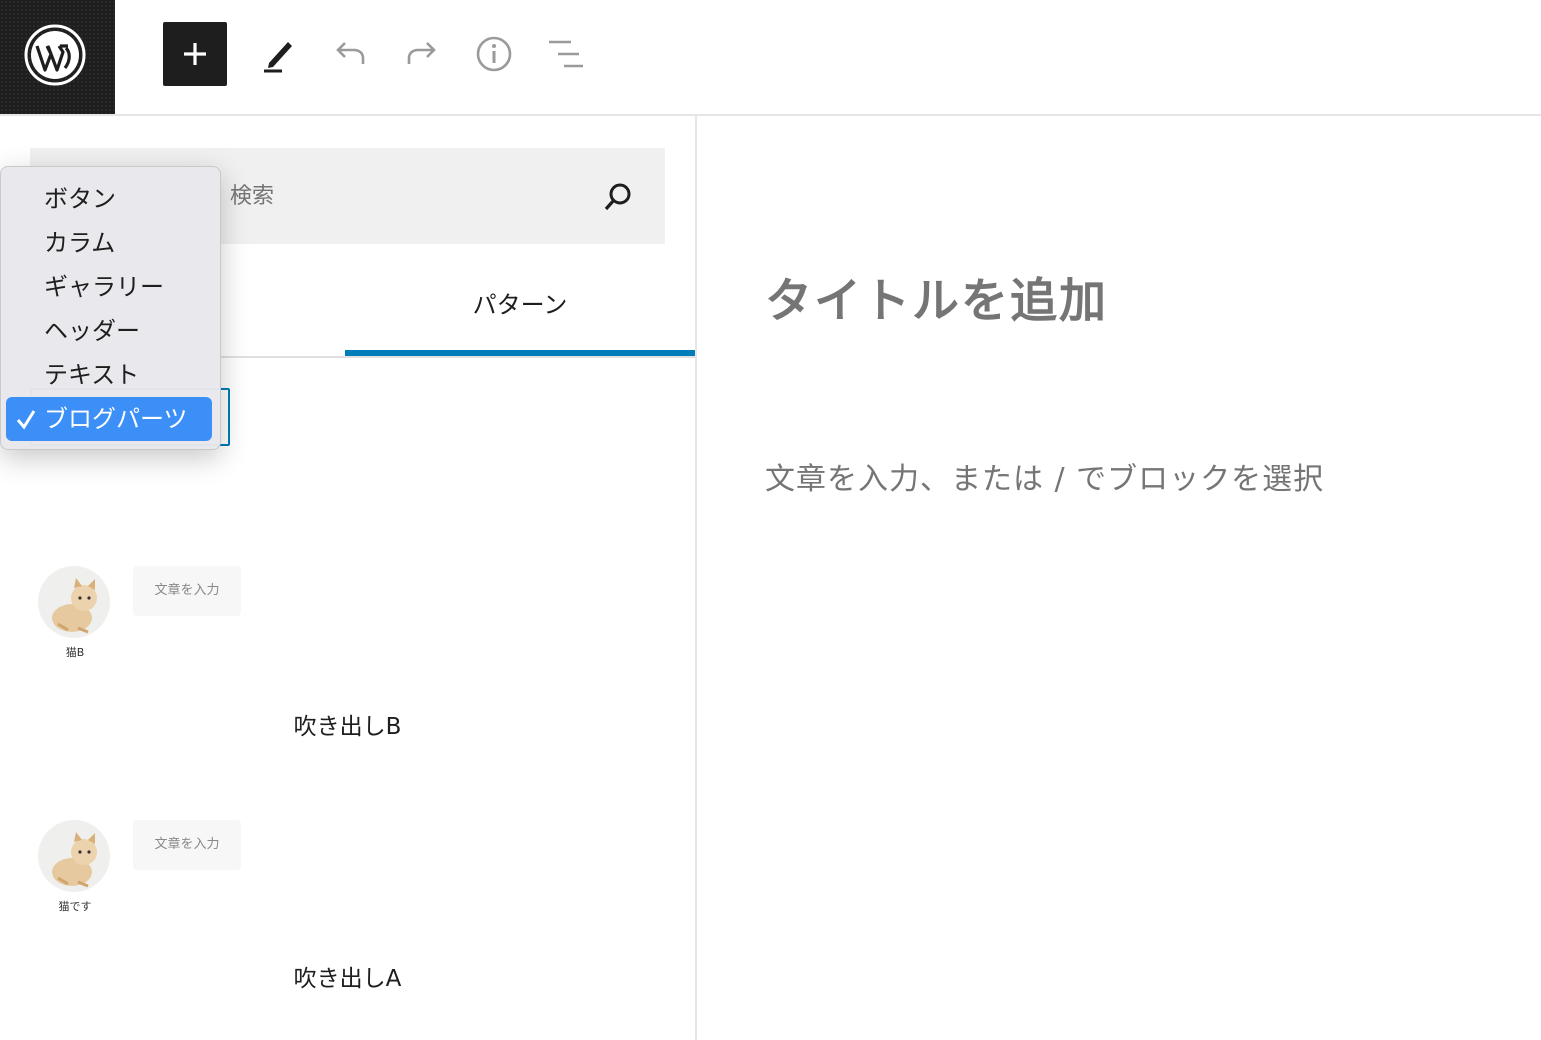  Describe the element at coordinates (1044, 476) in the screenshot. I see `default-block-appender: 文章を入力、または / でブロックを選択` at that location.